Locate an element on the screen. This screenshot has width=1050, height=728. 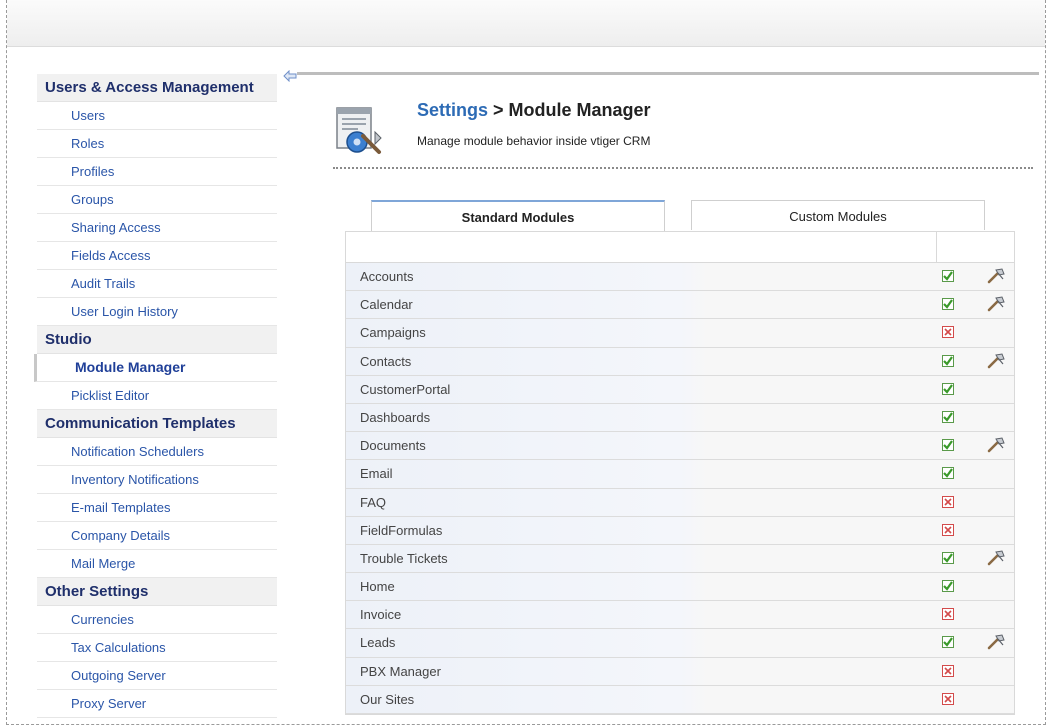
sidebar-item-notification-schedulers: Notification Schedulers is located at coordinates (157, 452).